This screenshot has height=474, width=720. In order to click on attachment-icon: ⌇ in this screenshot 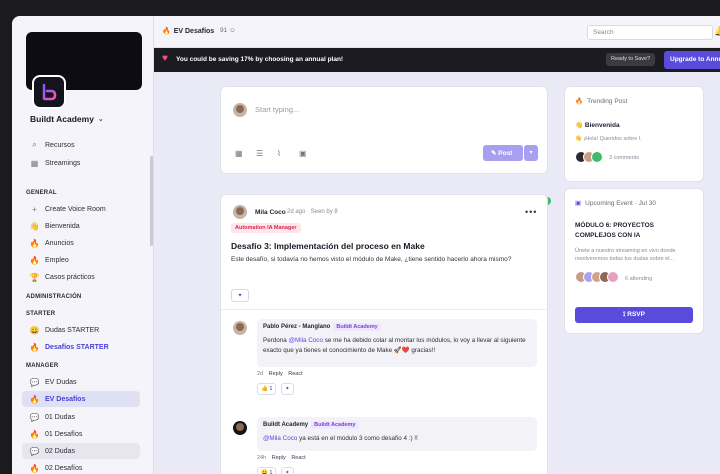, I will do `click(279, 153)`.